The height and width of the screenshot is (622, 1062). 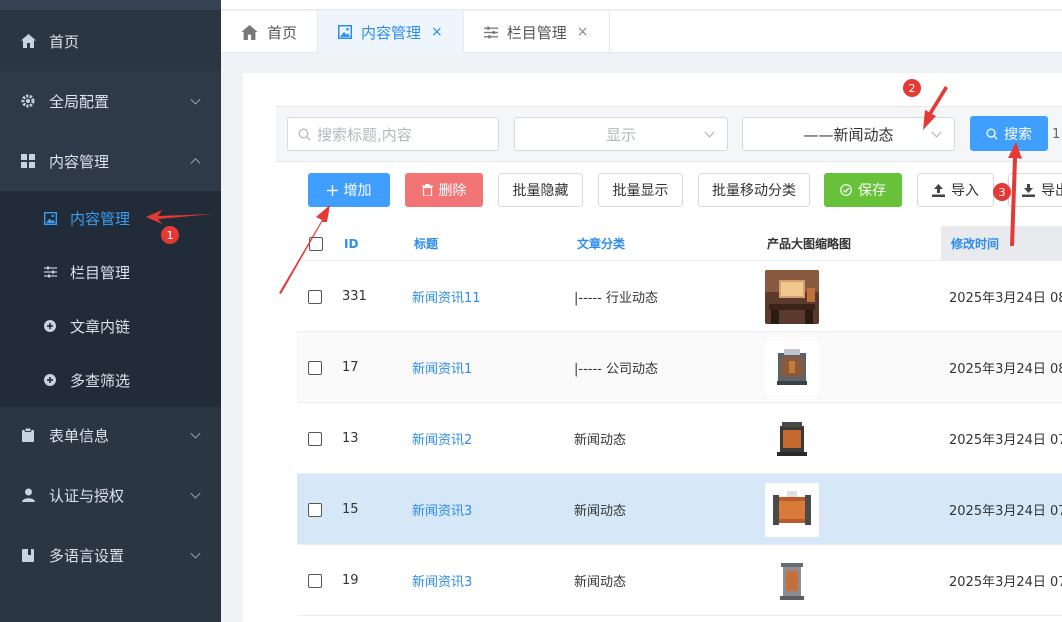 I want to click on column-header-category: 文章分类, so click(x=601, y=243).